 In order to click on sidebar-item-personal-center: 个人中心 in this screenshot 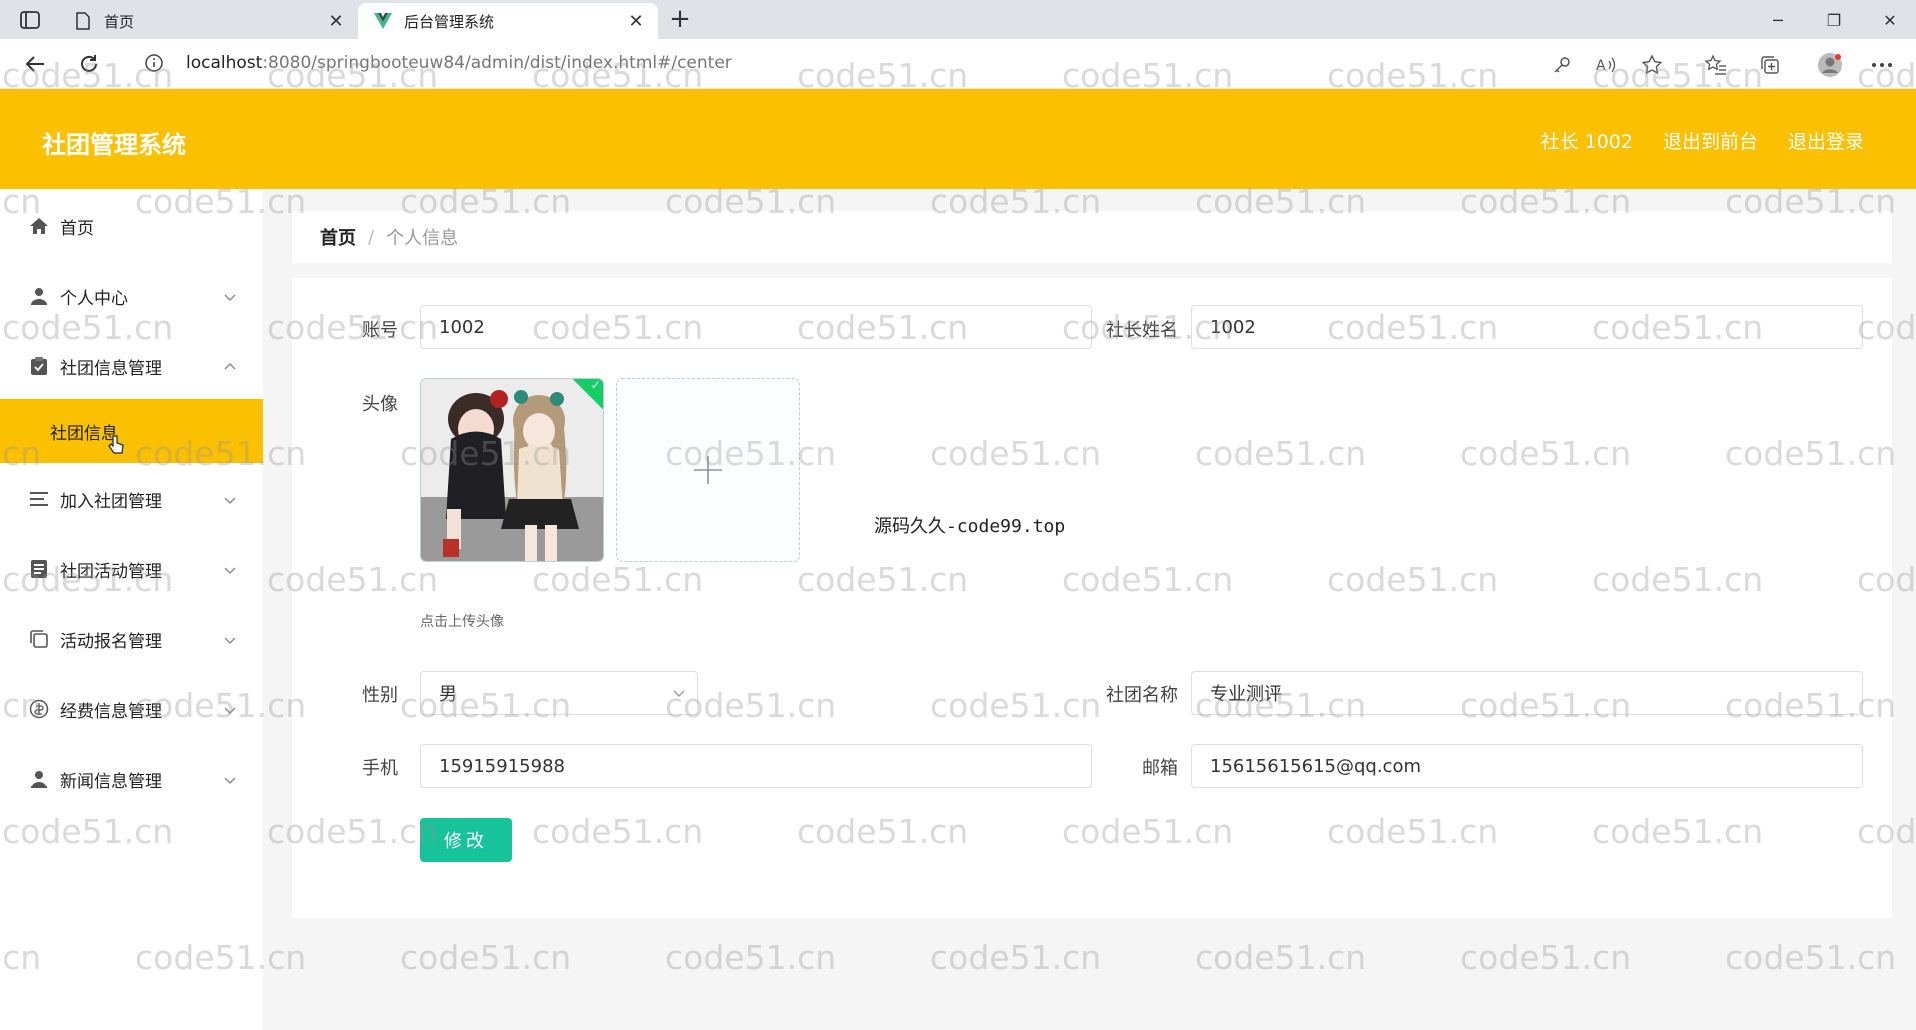, I will do `click(131, 296)`.